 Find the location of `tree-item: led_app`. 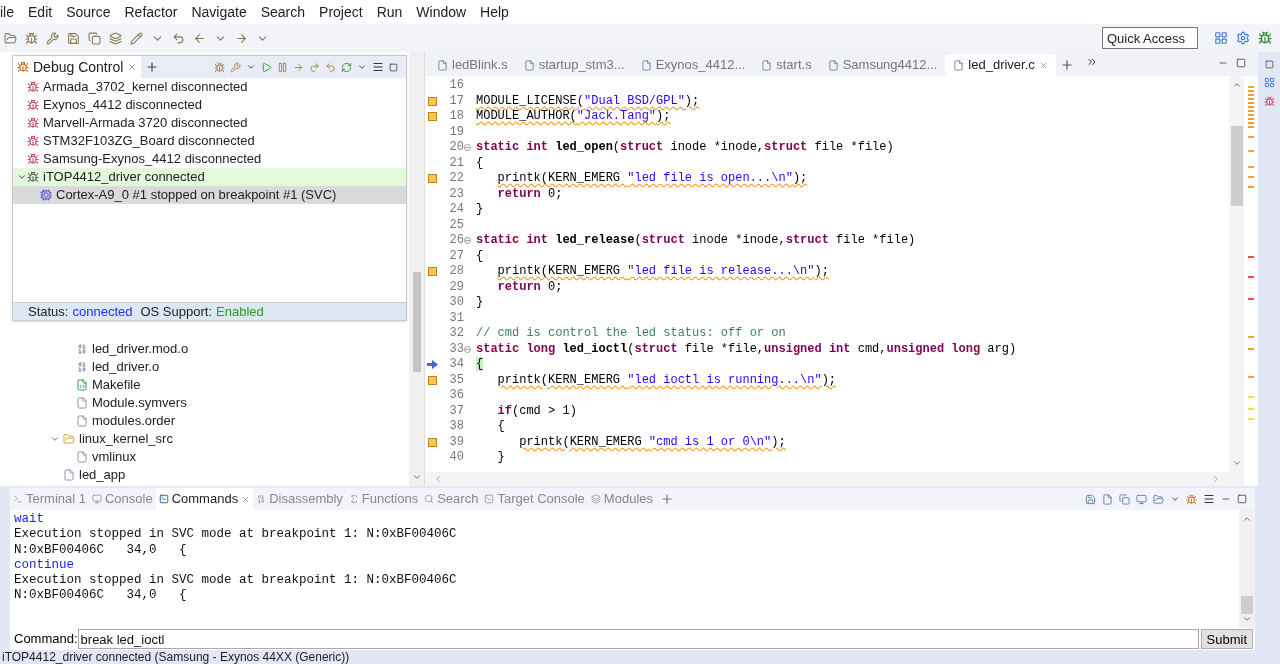

tree-item: led_app is located at coordinates (102, 475).